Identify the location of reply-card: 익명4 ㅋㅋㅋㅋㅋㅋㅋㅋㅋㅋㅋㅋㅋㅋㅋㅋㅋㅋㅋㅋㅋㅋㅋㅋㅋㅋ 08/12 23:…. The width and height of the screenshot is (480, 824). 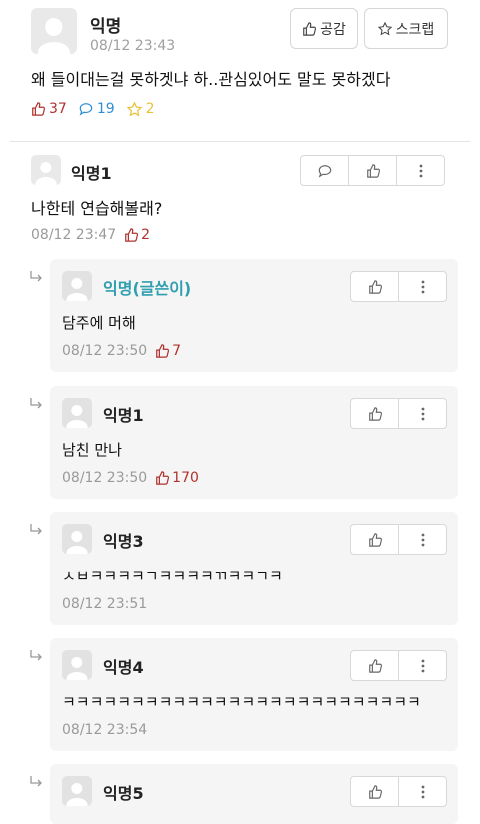
(254, 694).